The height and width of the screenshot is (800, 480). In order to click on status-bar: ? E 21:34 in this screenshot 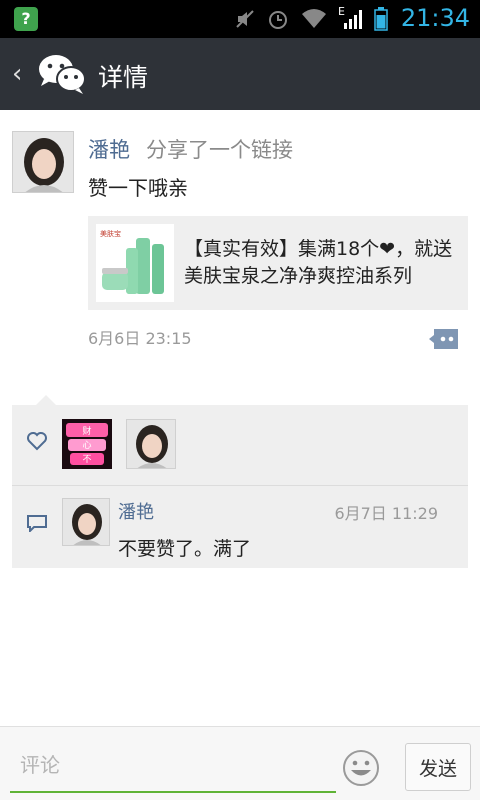, I will do `click(240, 19)`.